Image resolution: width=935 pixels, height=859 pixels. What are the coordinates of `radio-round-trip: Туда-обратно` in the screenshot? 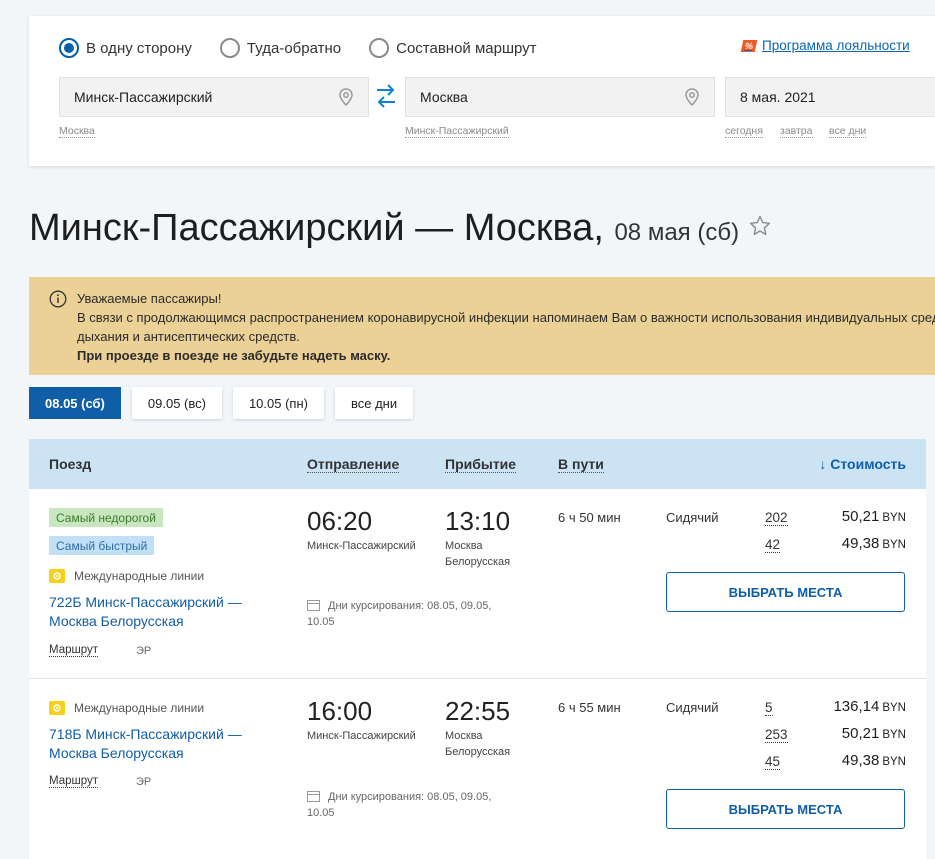 It's located at (280, 48).